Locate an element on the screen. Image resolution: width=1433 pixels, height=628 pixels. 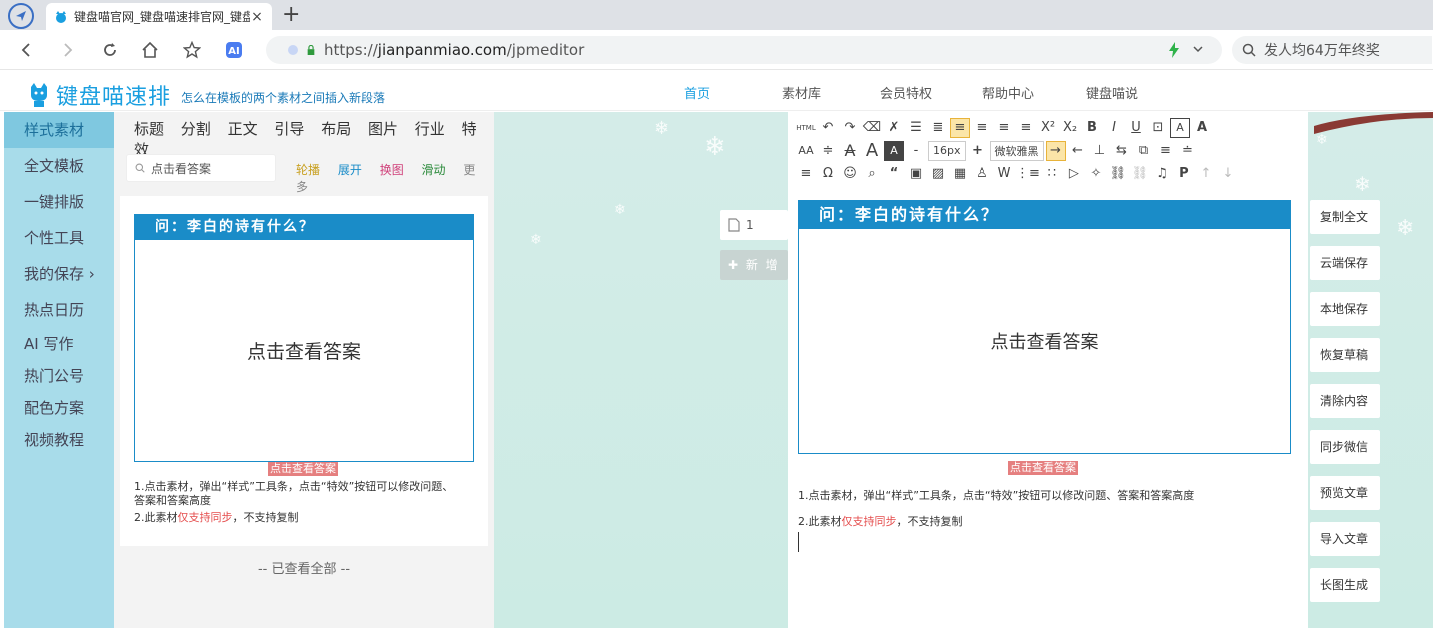
nav-blog: 键盘喵说 is located at coordinates (1112, 92).